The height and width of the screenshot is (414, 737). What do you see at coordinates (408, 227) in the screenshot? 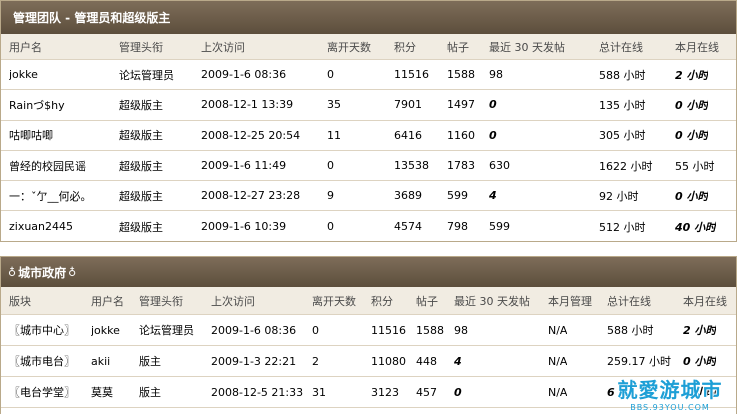
I see `points-cell: 4574` at bounding box center [408, 227].